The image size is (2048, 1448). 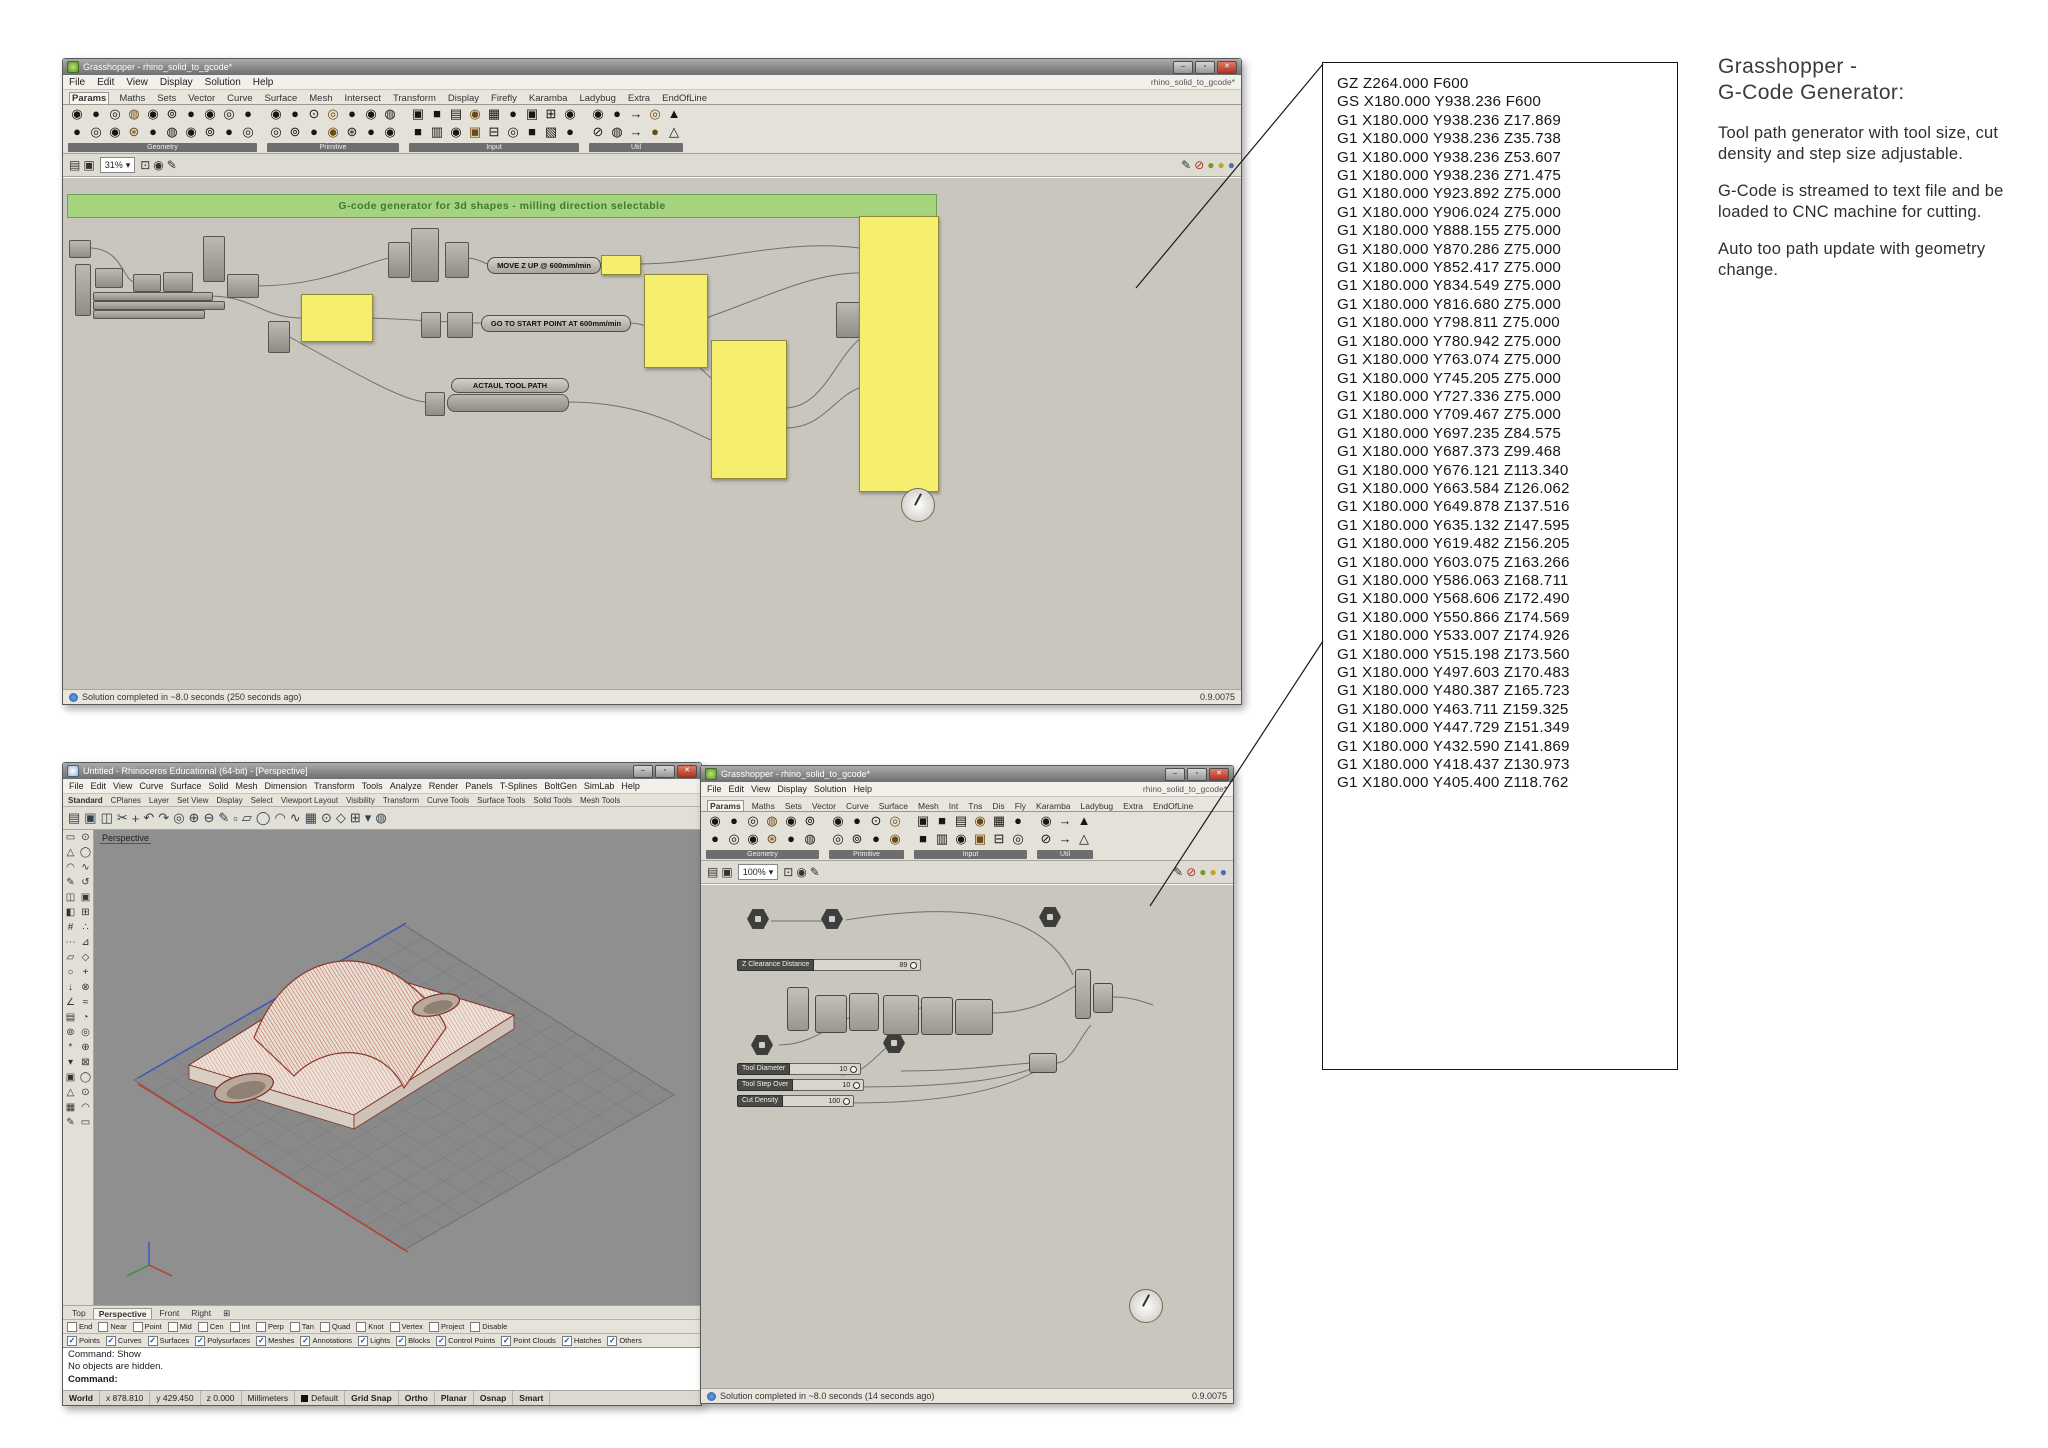 What do you see at coordinates (235, 818) in the screenshot?
I see `tool-icon: ▫` at bounding box center [235, 818].